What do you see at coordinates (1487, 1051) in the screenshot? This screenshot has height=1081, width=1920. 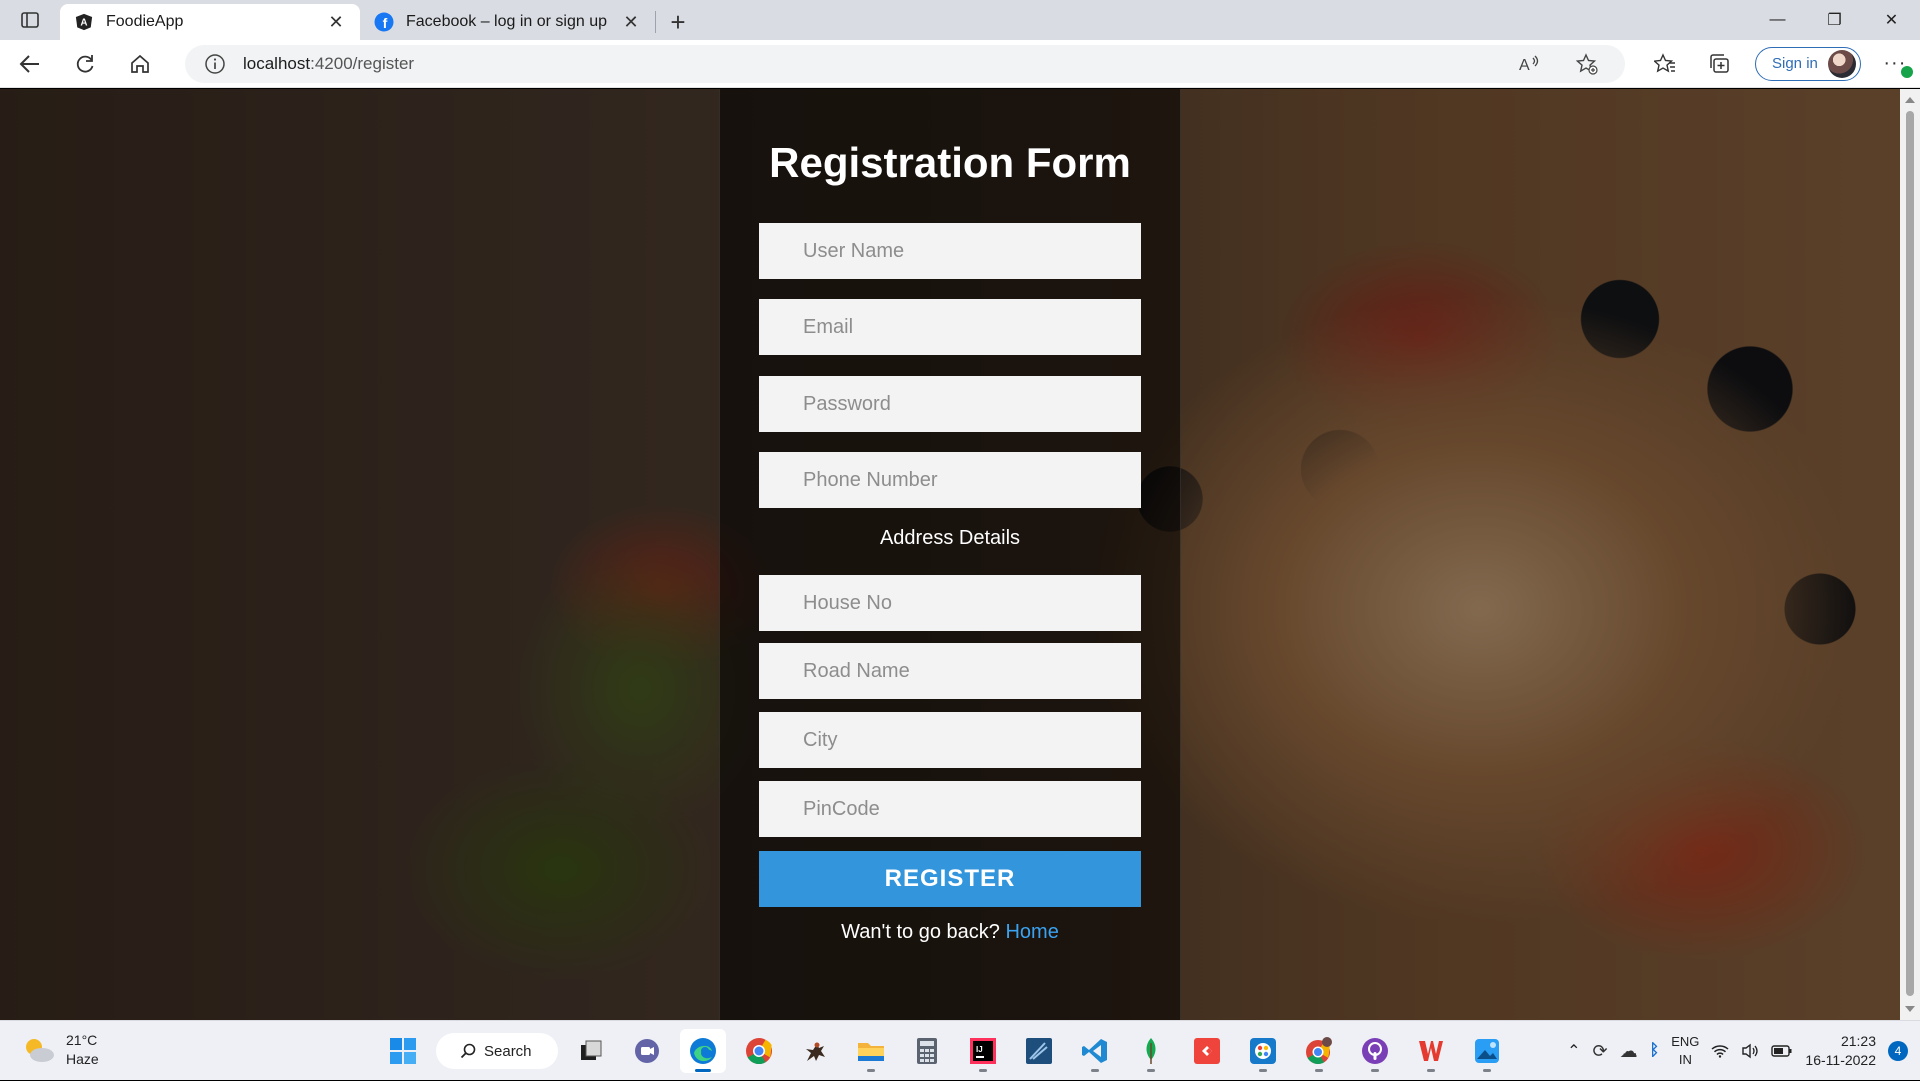 I see `photos-app-button` at bounding box center [1487, 1051].